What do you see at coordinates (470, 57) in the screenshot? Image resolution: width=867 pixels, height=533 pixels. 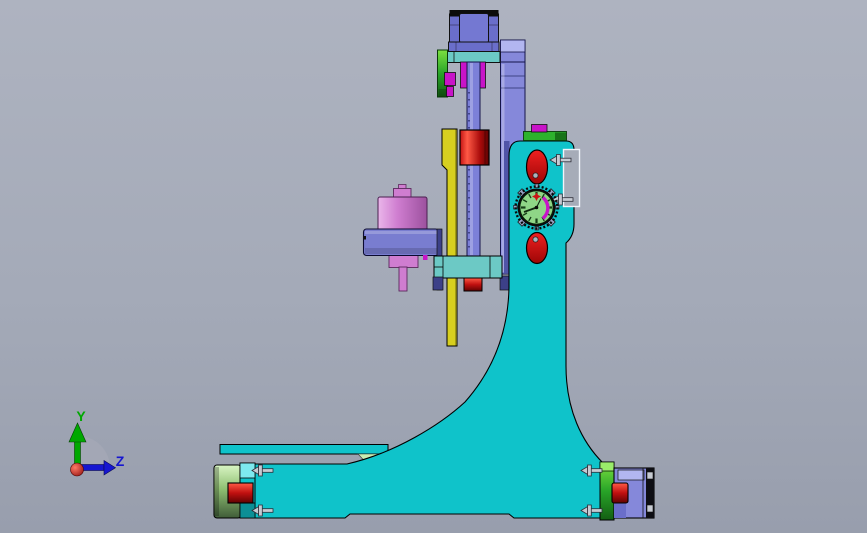 I see `bracket-cyan-rail` at bounding box center [470, 57].